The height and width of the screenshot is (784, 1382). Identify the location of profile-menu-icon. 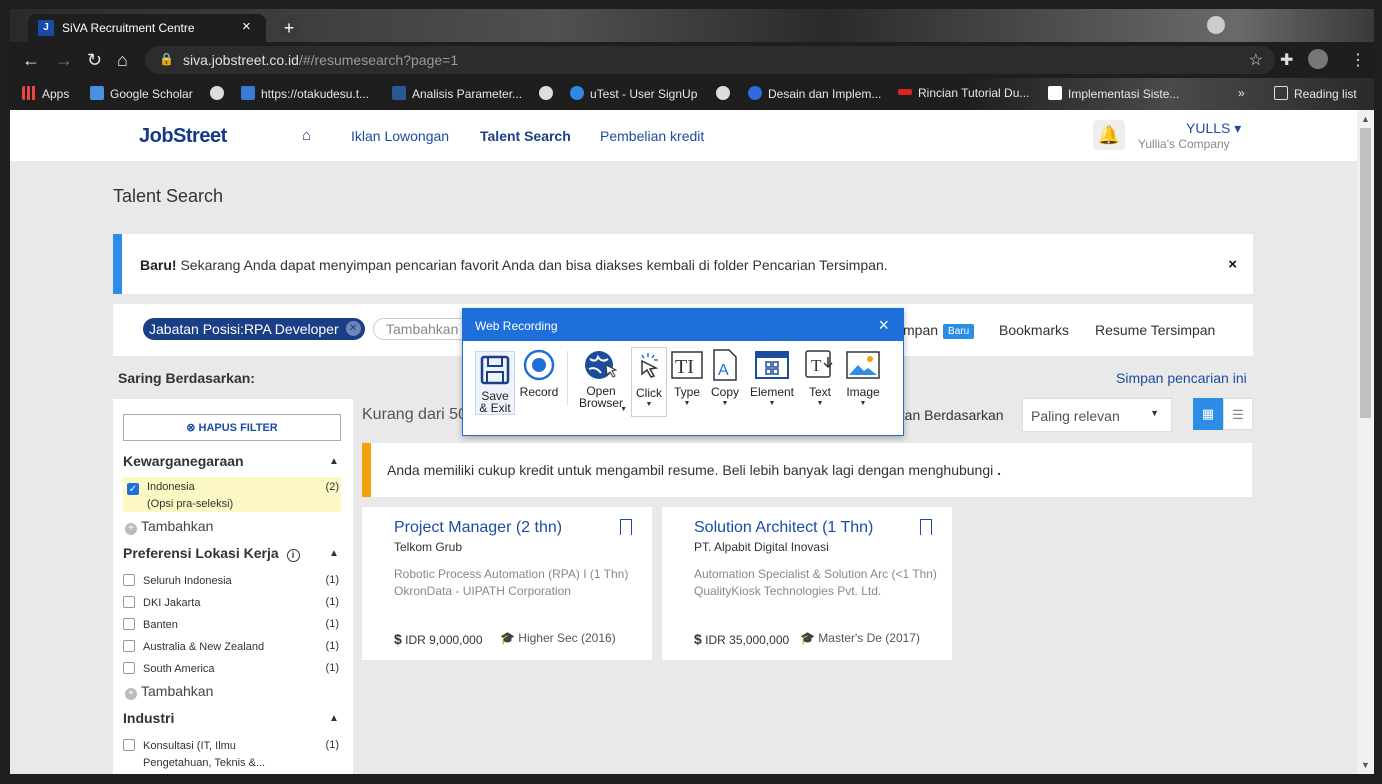
(1216, 25).